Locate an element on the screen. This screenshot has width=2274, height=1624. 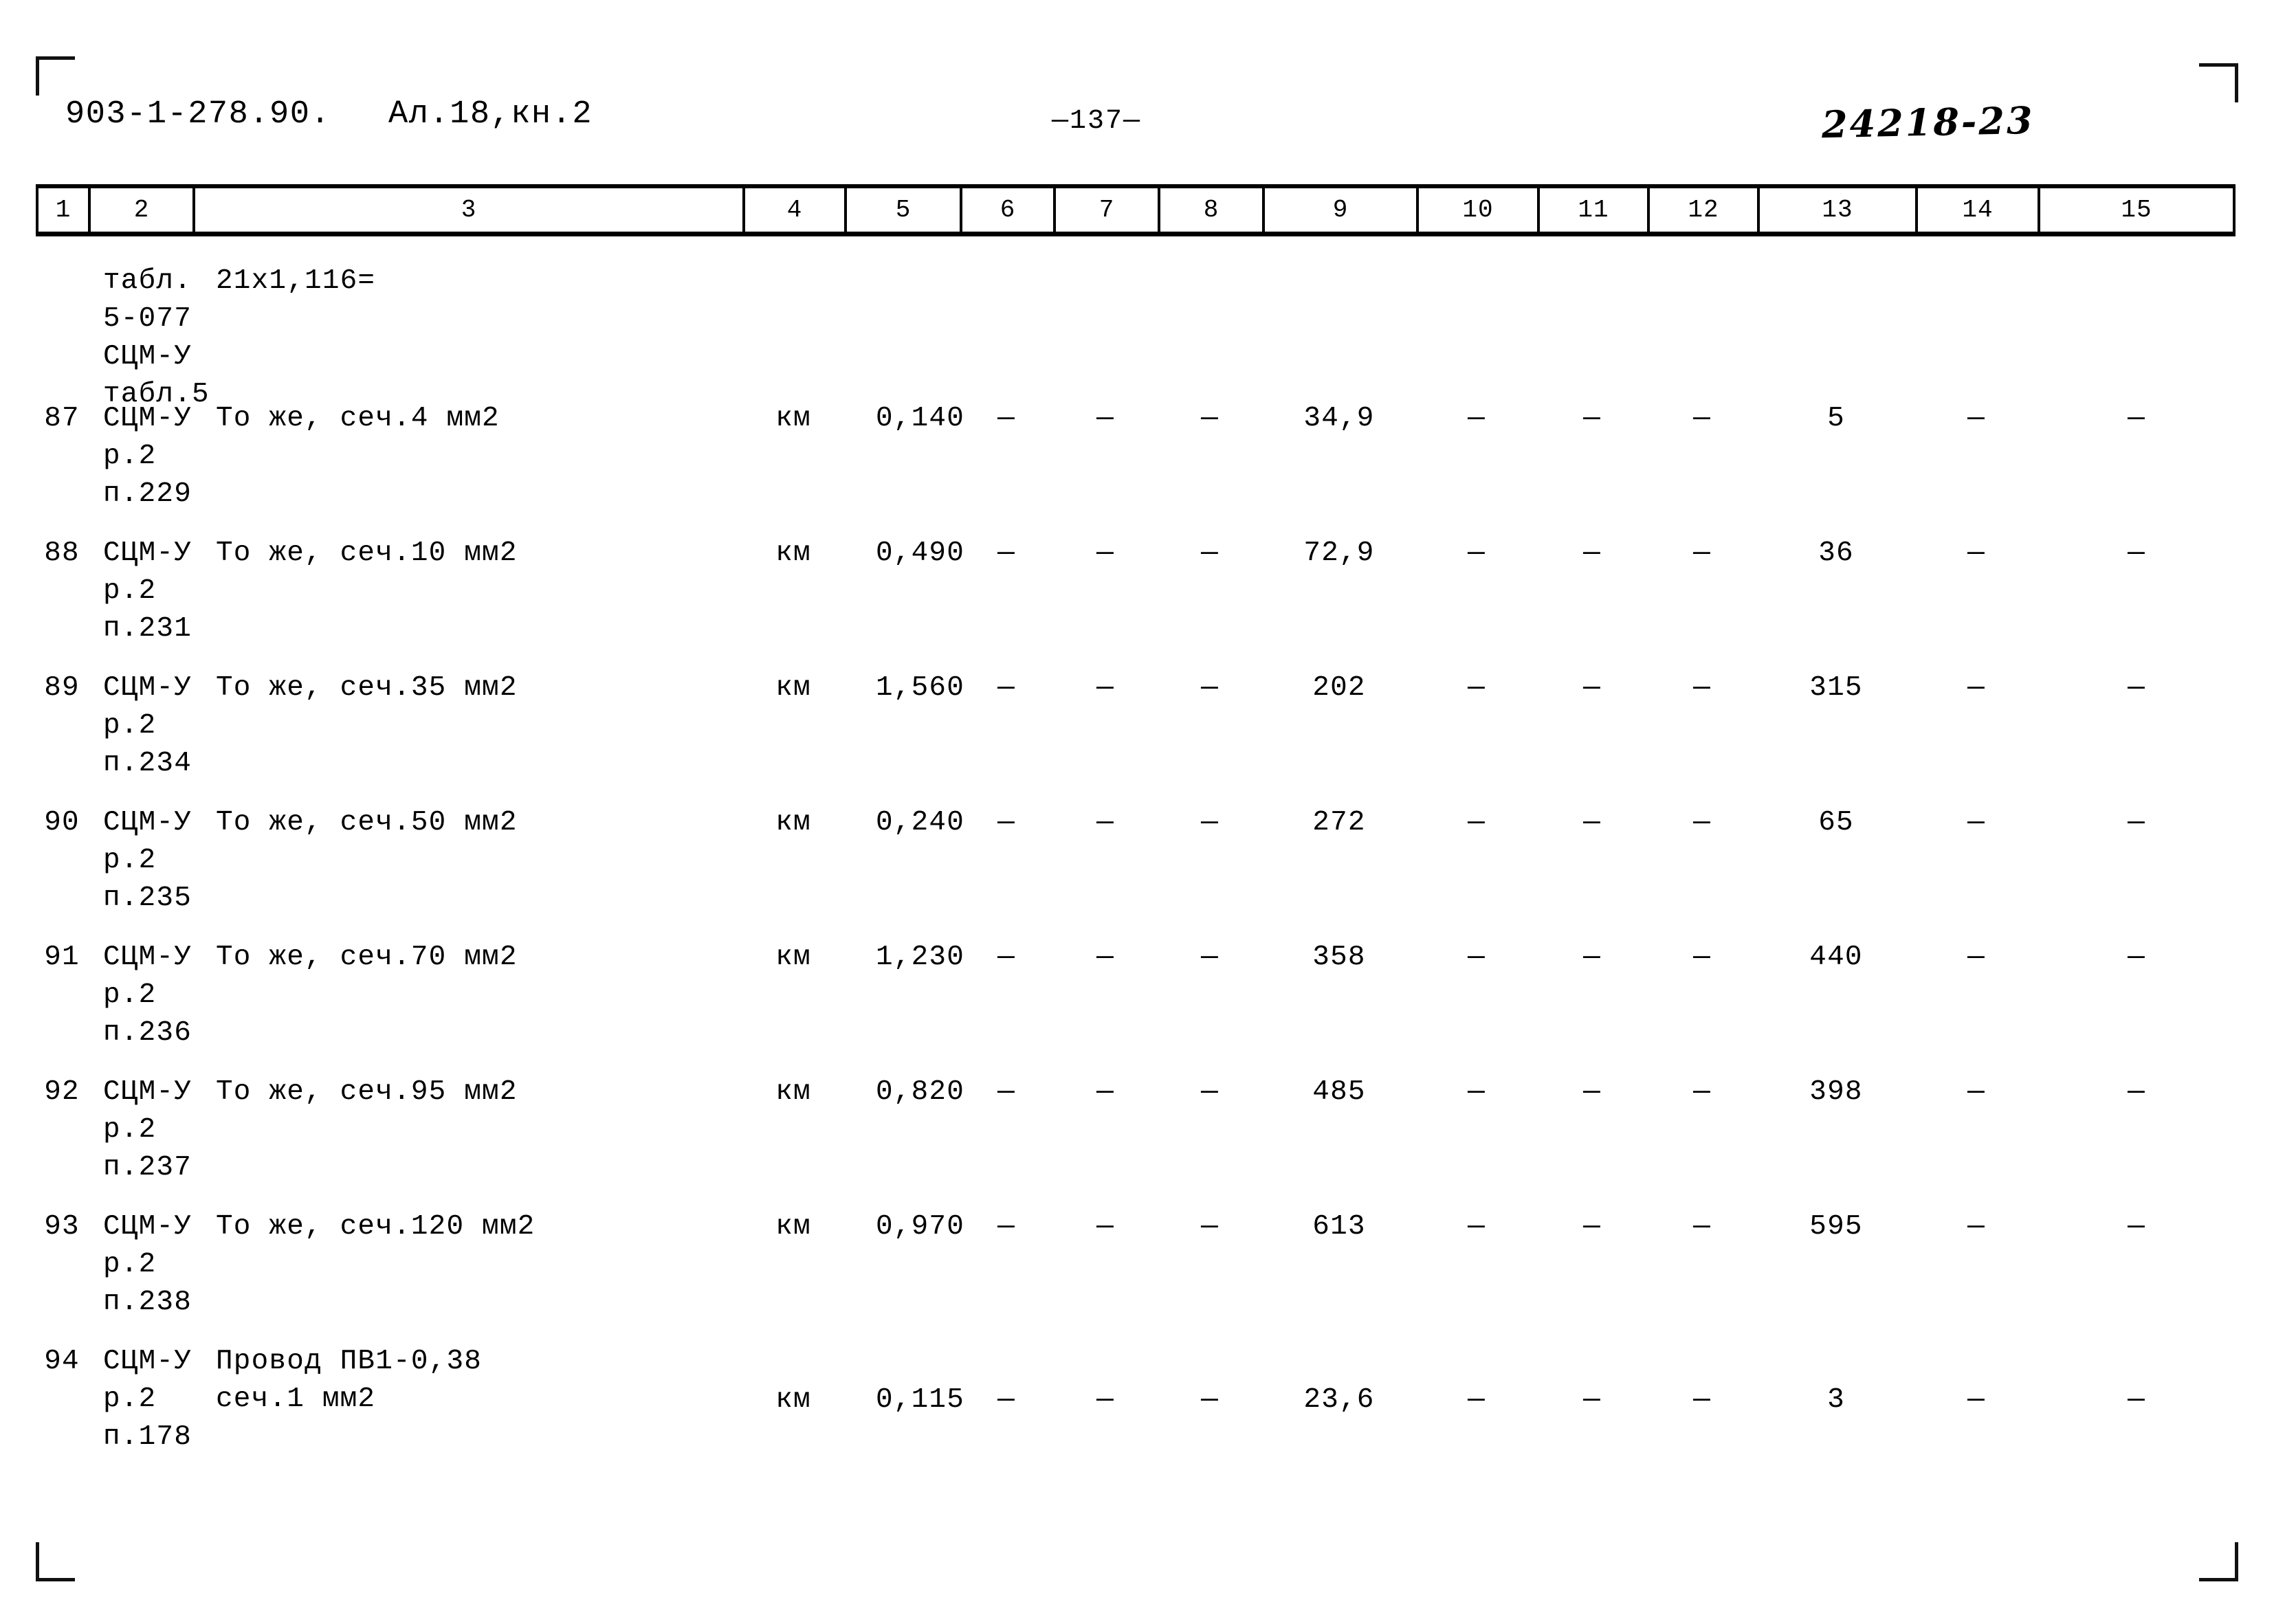
crop-mark-bottom-left is located at coordinates (55, 1561).